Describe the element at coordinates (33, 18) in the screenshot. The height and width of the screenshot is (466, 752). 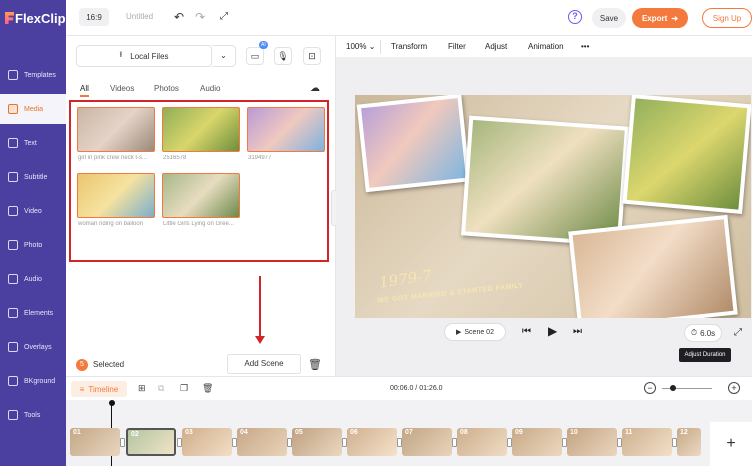
I see `logo: FlexClip` at that location.